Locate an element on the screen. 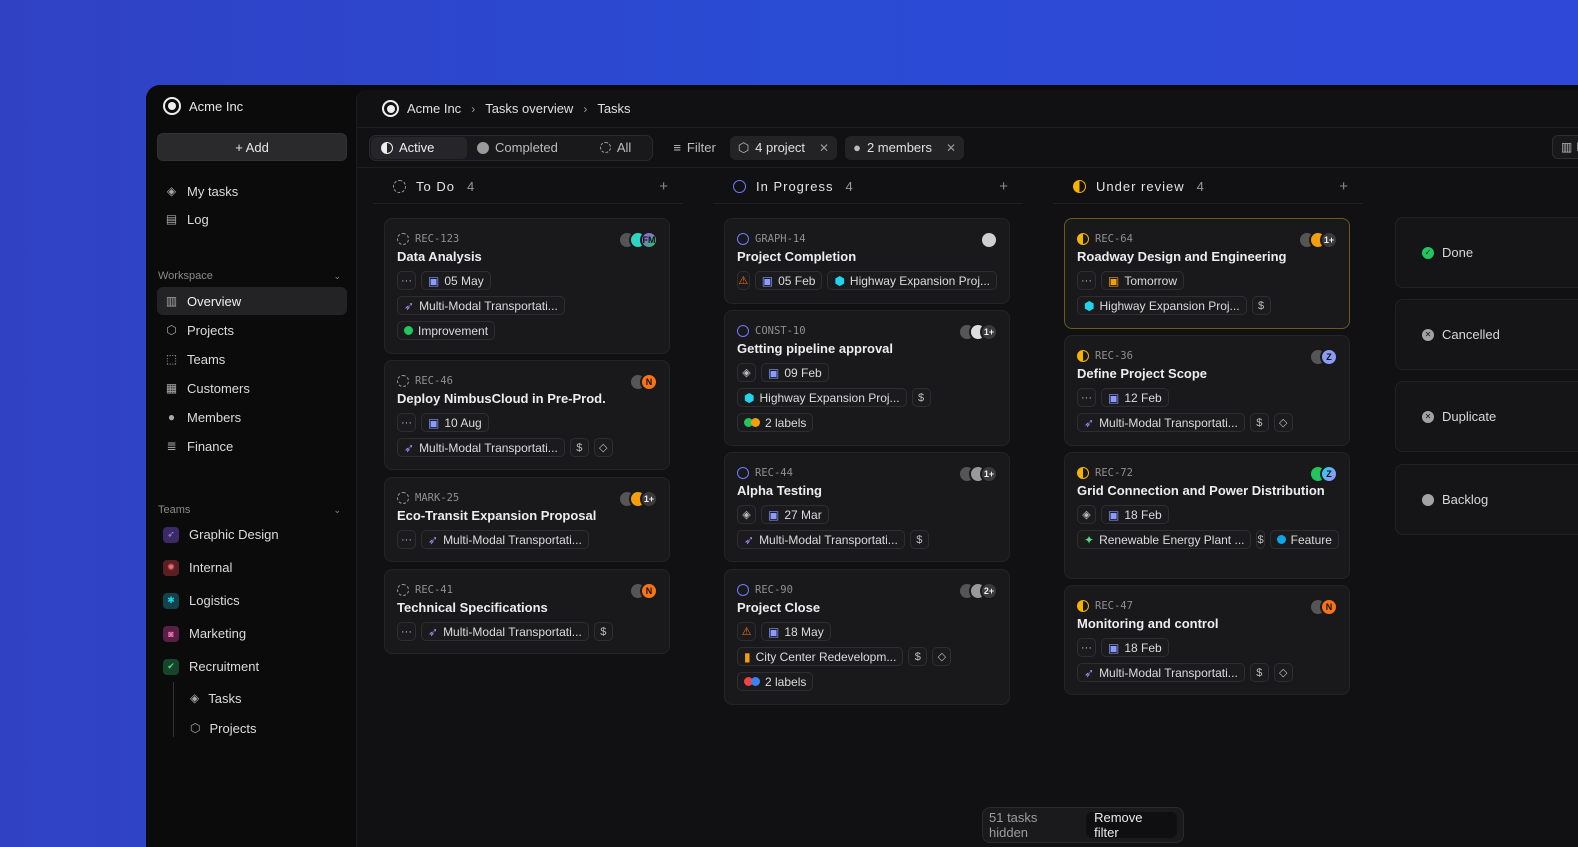 The width and height of the screenshot is (1578, 847). nav-members: ● Members is located at coordinates (252, 417).